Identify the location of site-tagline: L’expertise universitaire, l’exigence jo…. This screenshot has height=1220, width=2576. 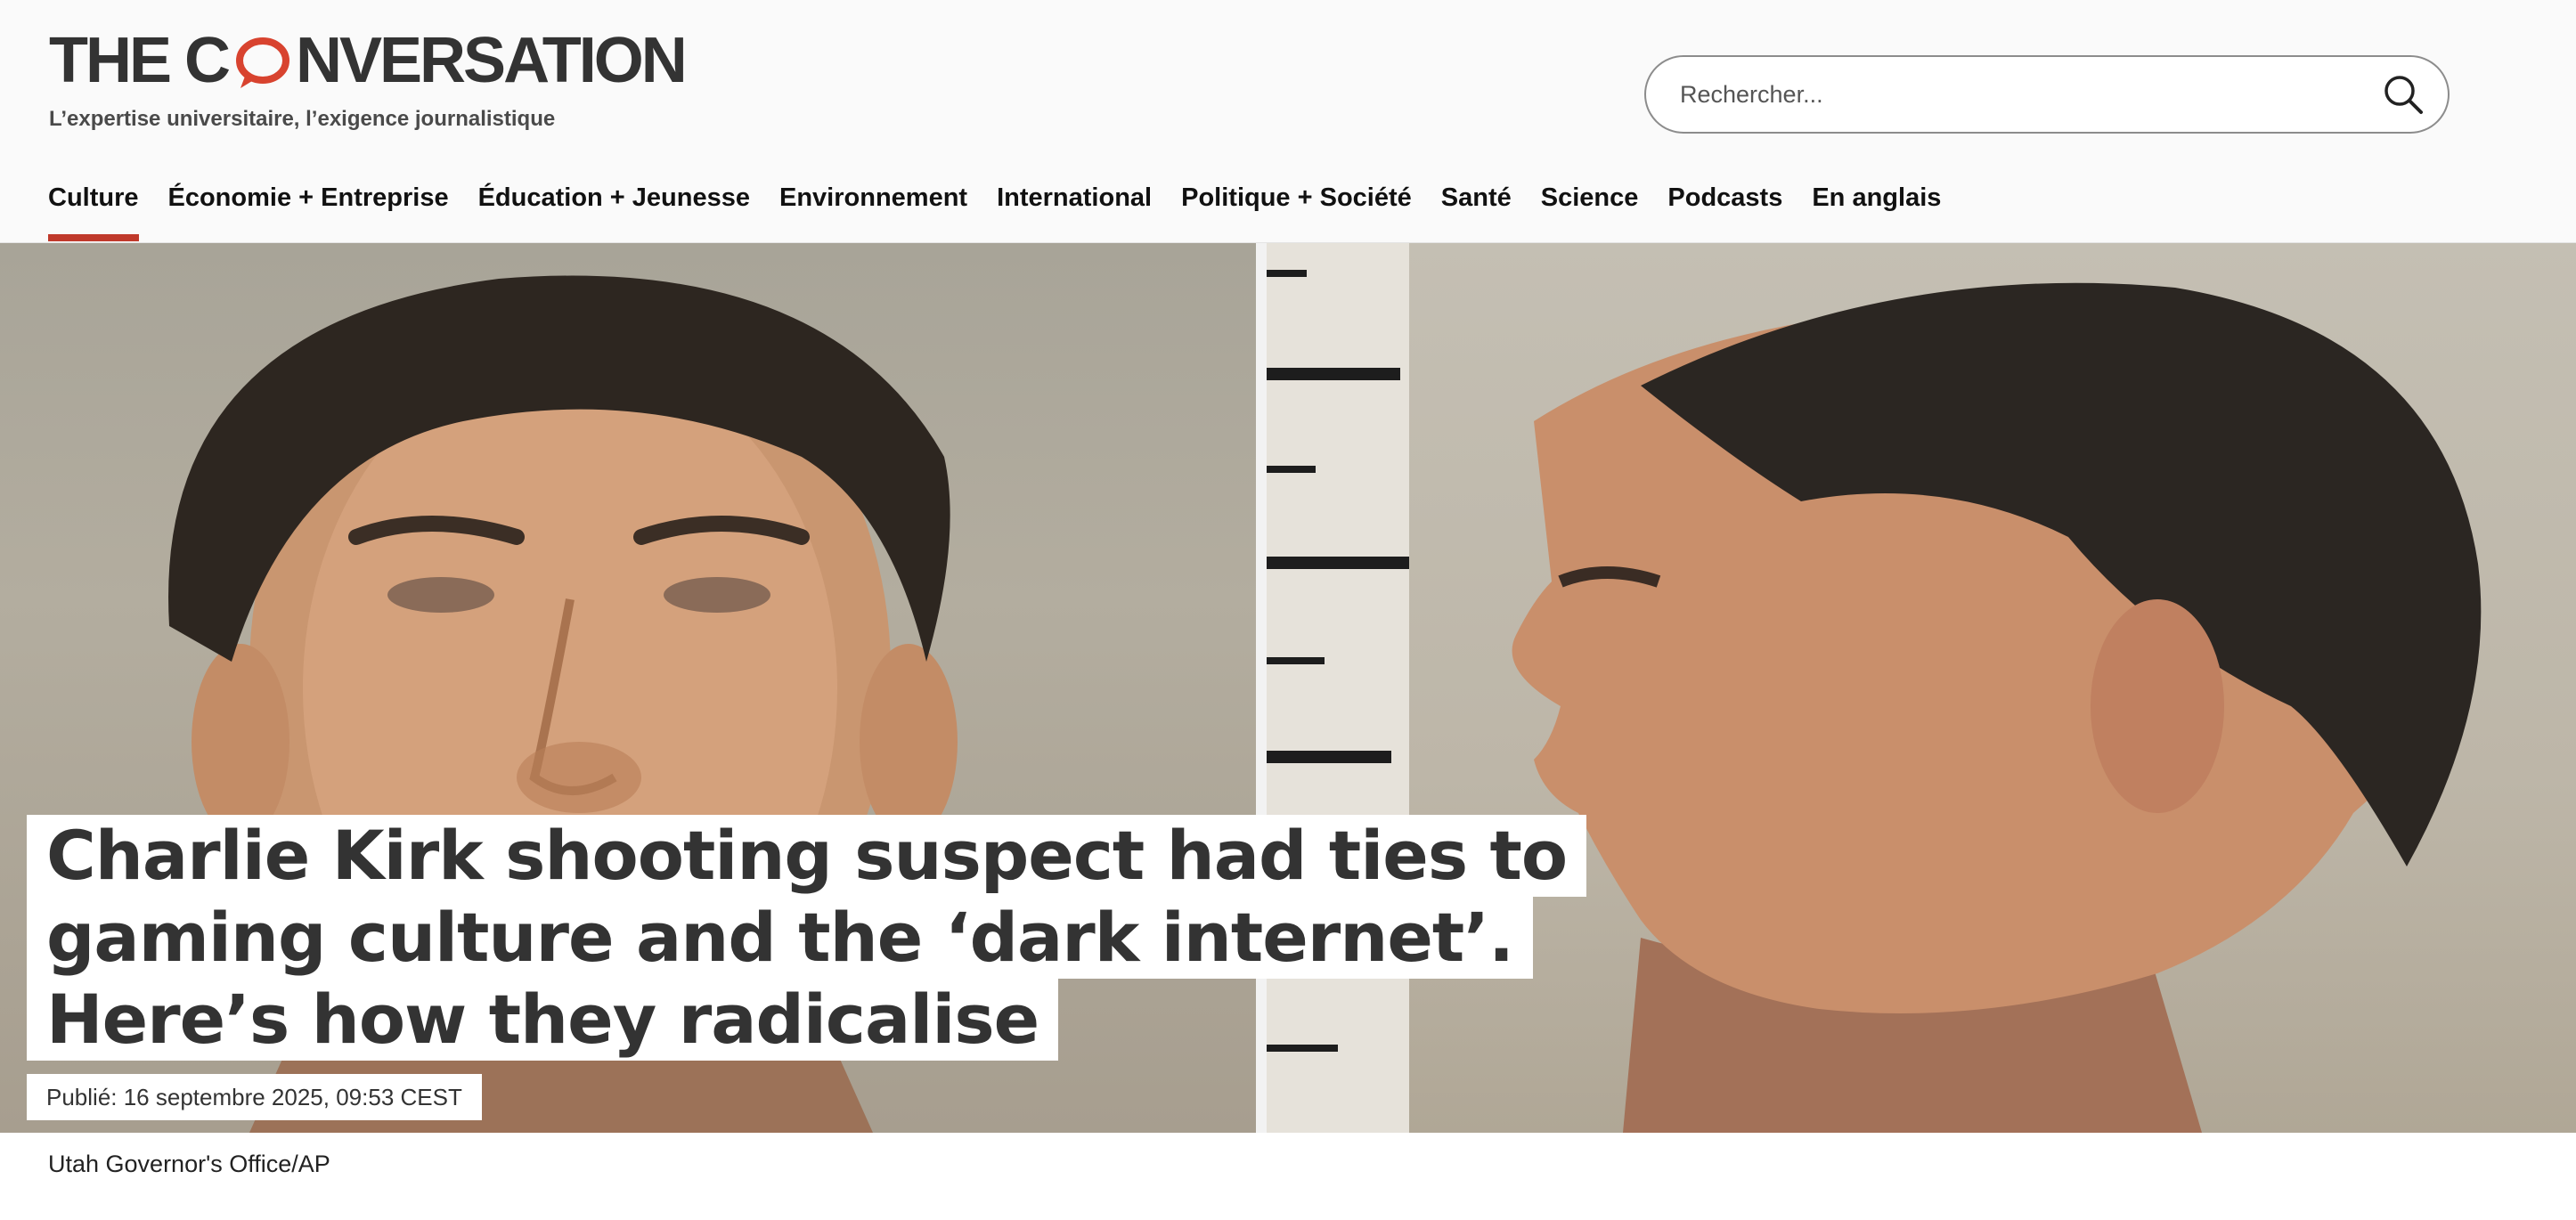
(302, 119).